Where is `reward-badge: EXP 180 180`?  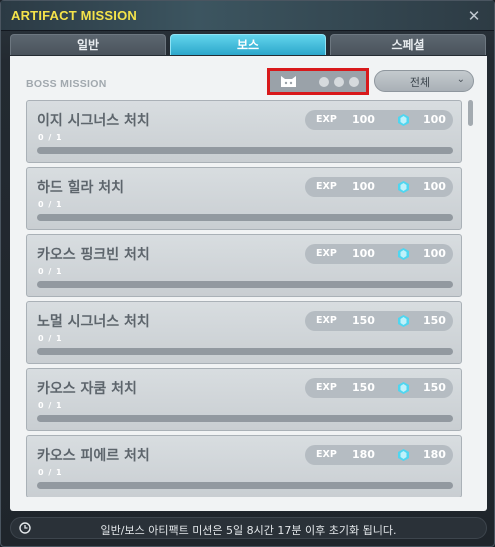 reward-badge: EXP 180 180 is located at coordinates (379, 455).